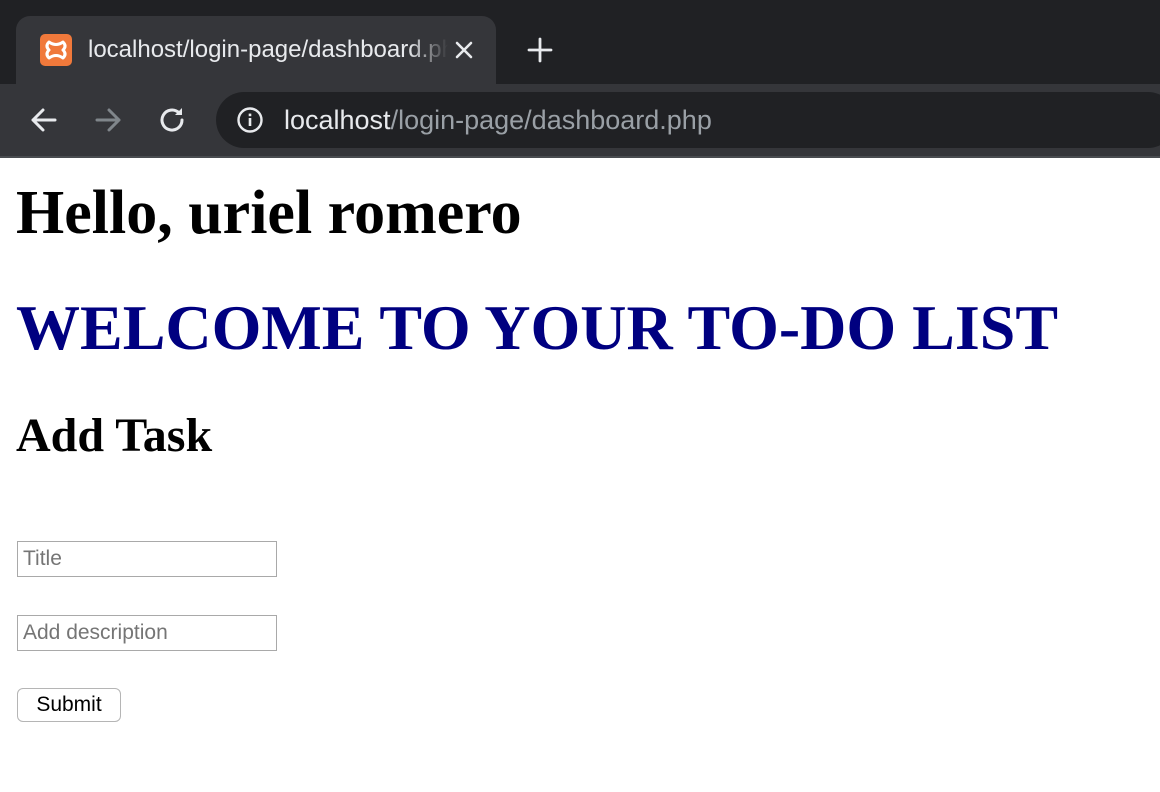  Describe the element at coordinates (147, 559) in the screenshot. I see `title-input` at that location.